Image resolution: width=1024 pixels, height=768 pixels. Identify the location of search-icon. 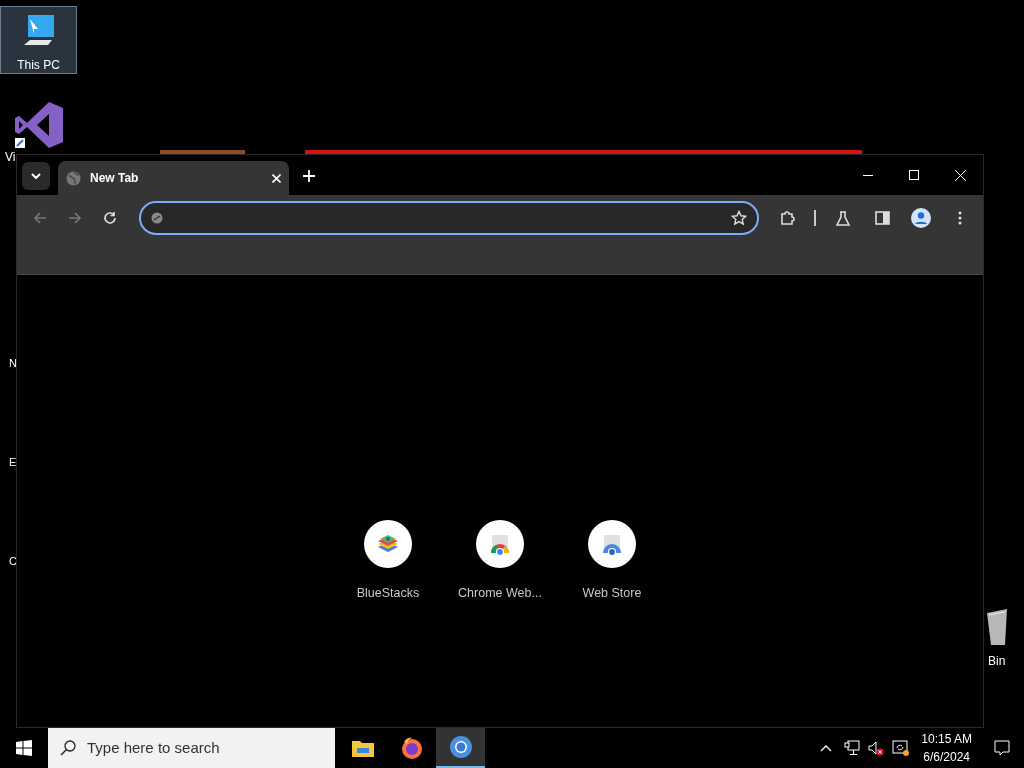
(68, 748).